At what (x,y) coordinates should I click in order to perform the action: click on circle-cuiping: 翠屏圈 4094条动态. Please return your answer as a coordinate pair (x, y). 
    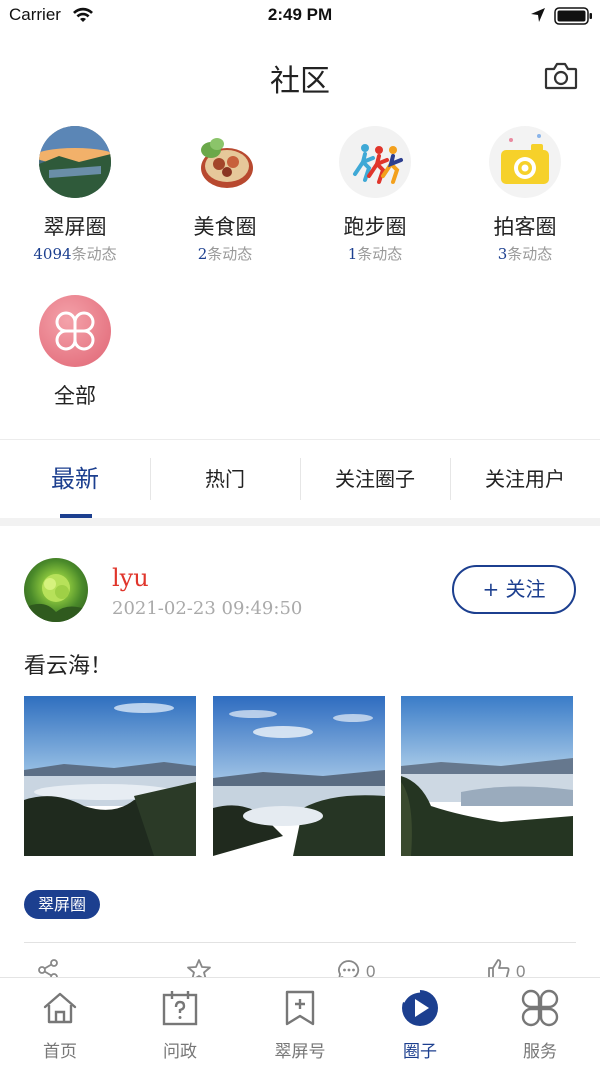
    Looking at the image, I should click on (75, 194).